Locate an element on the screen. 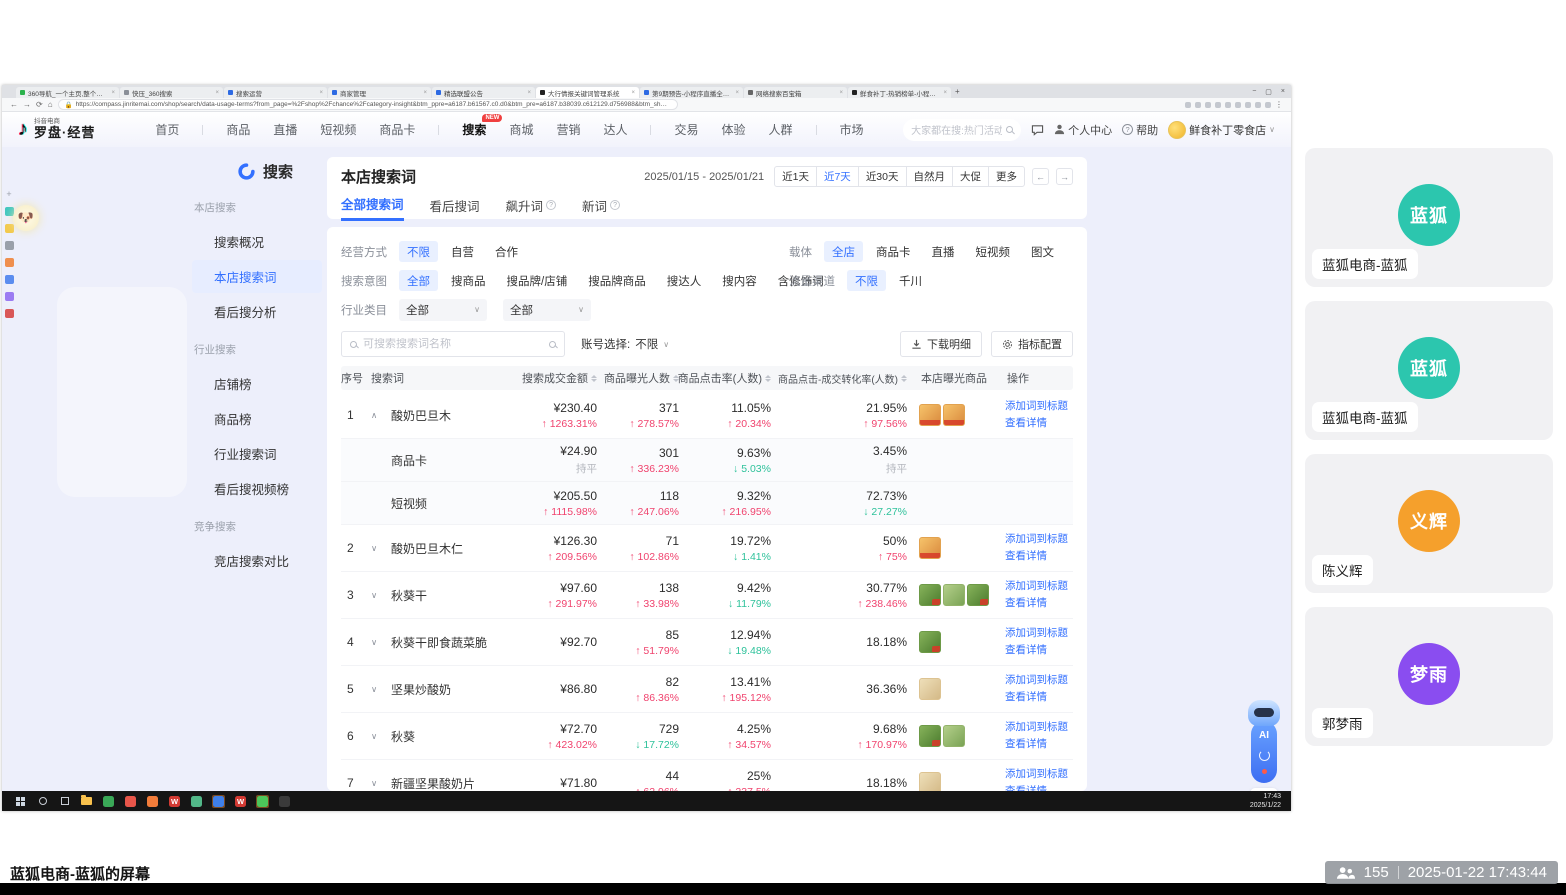 Image resolution: width=1566 pixels, height=895 pixels. column-header: 商品点击-成交转化率(人数) is located at coordinates (839, 378).